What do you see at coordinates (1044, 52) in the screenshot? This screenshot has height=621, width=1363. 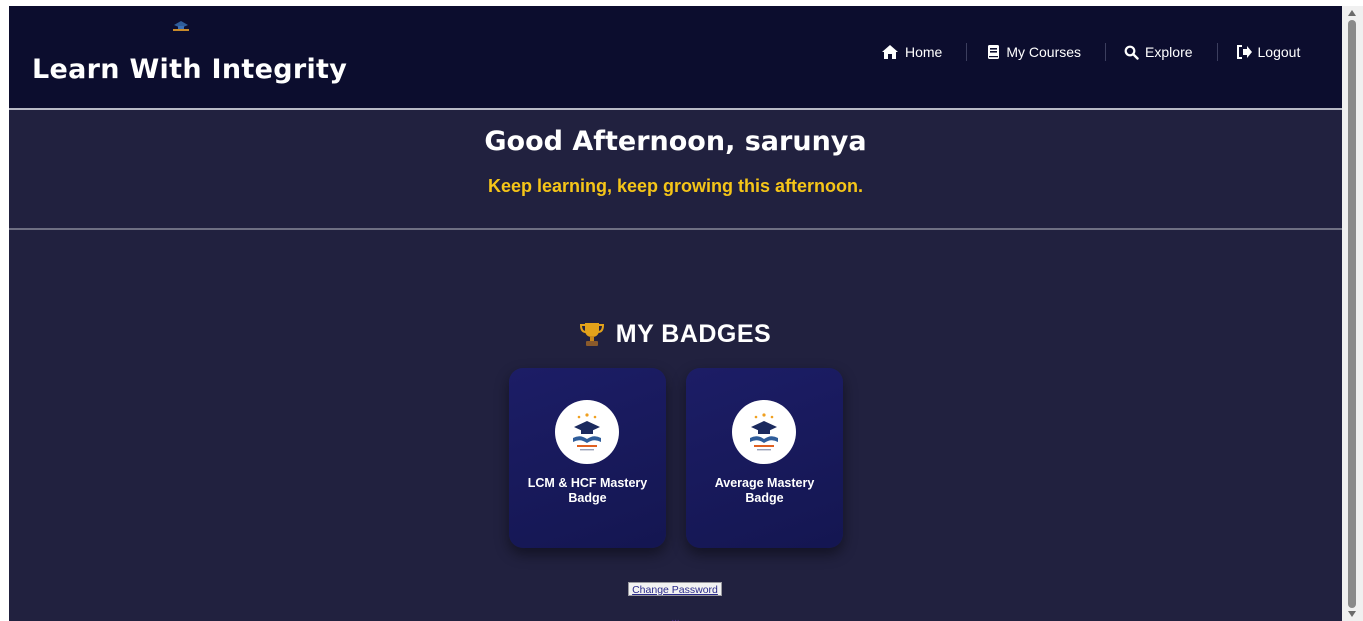 I see `nav-my-courses-label: My Courses` at bounding box center [1044, 52].